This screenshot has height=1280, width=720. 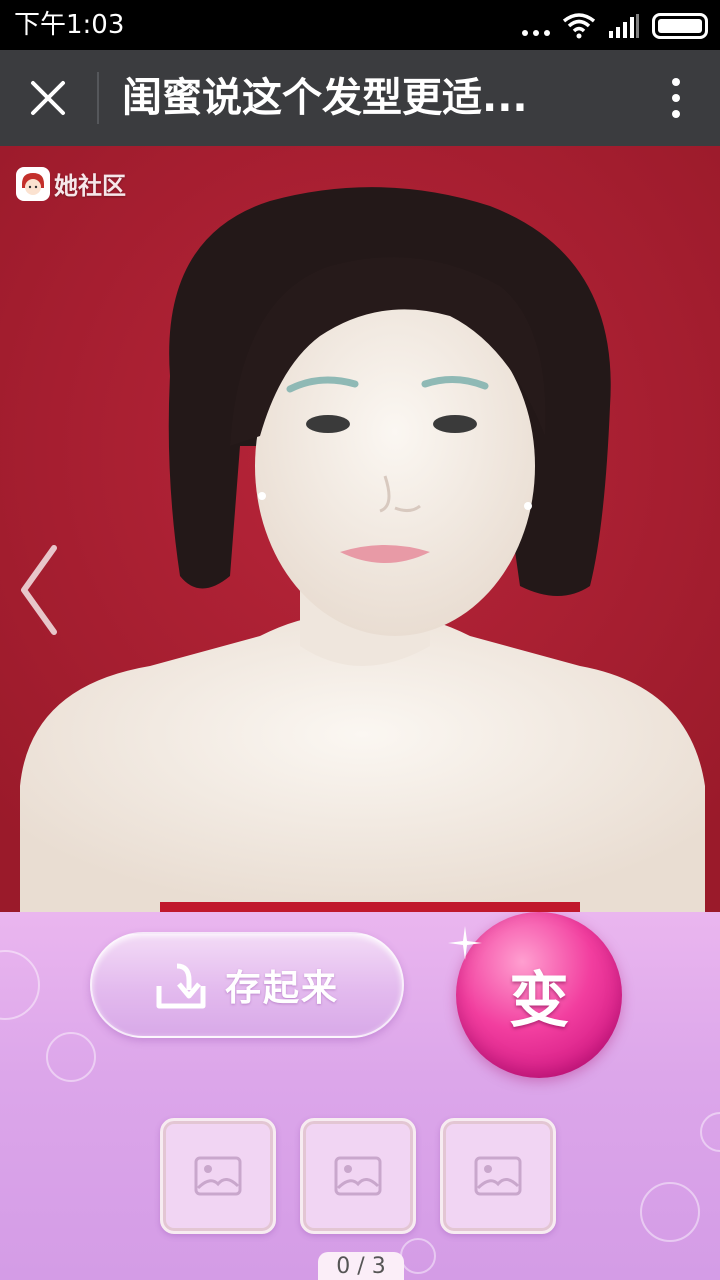 I want to click on status-time: 下午1:03, so click(x=69, y=25).